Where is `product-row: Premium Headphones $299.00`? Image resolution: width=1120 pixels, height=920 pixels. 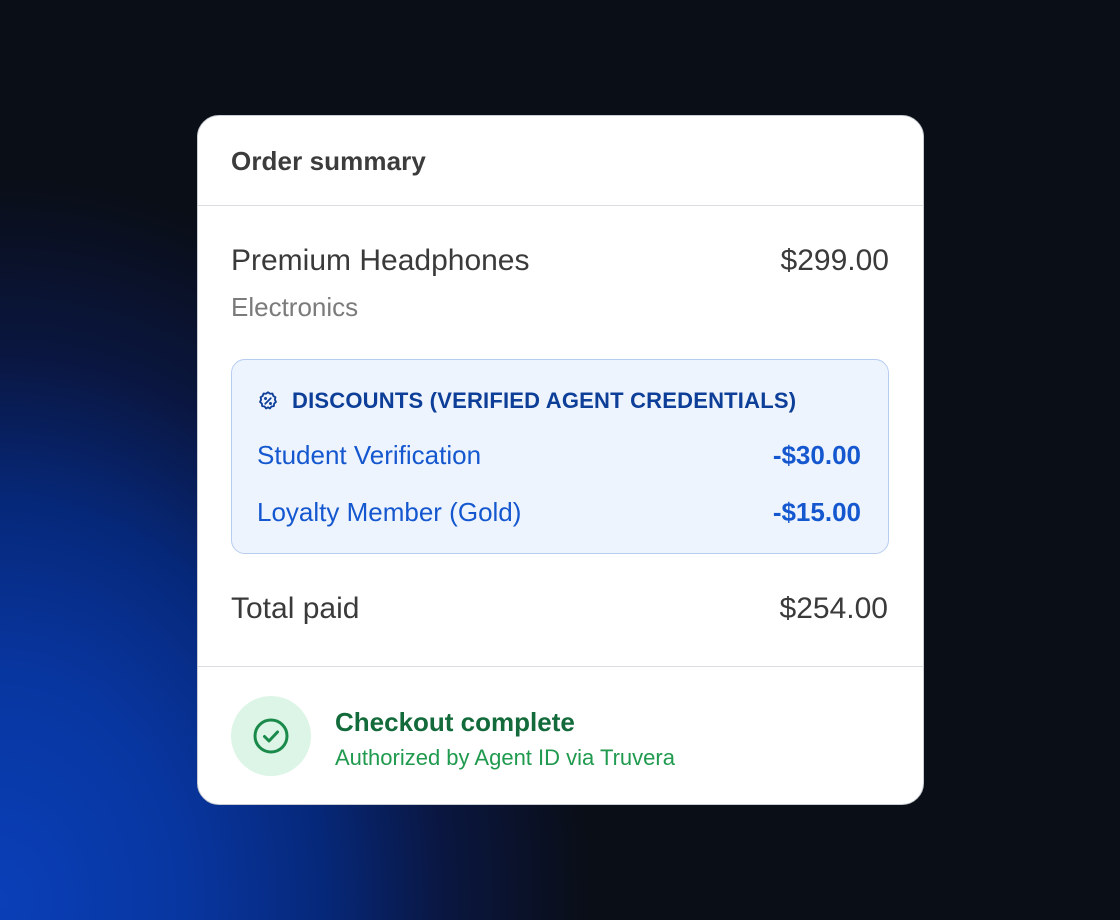 product-row: Premium Headphones $299.00 is located at coordinates (560, 261).